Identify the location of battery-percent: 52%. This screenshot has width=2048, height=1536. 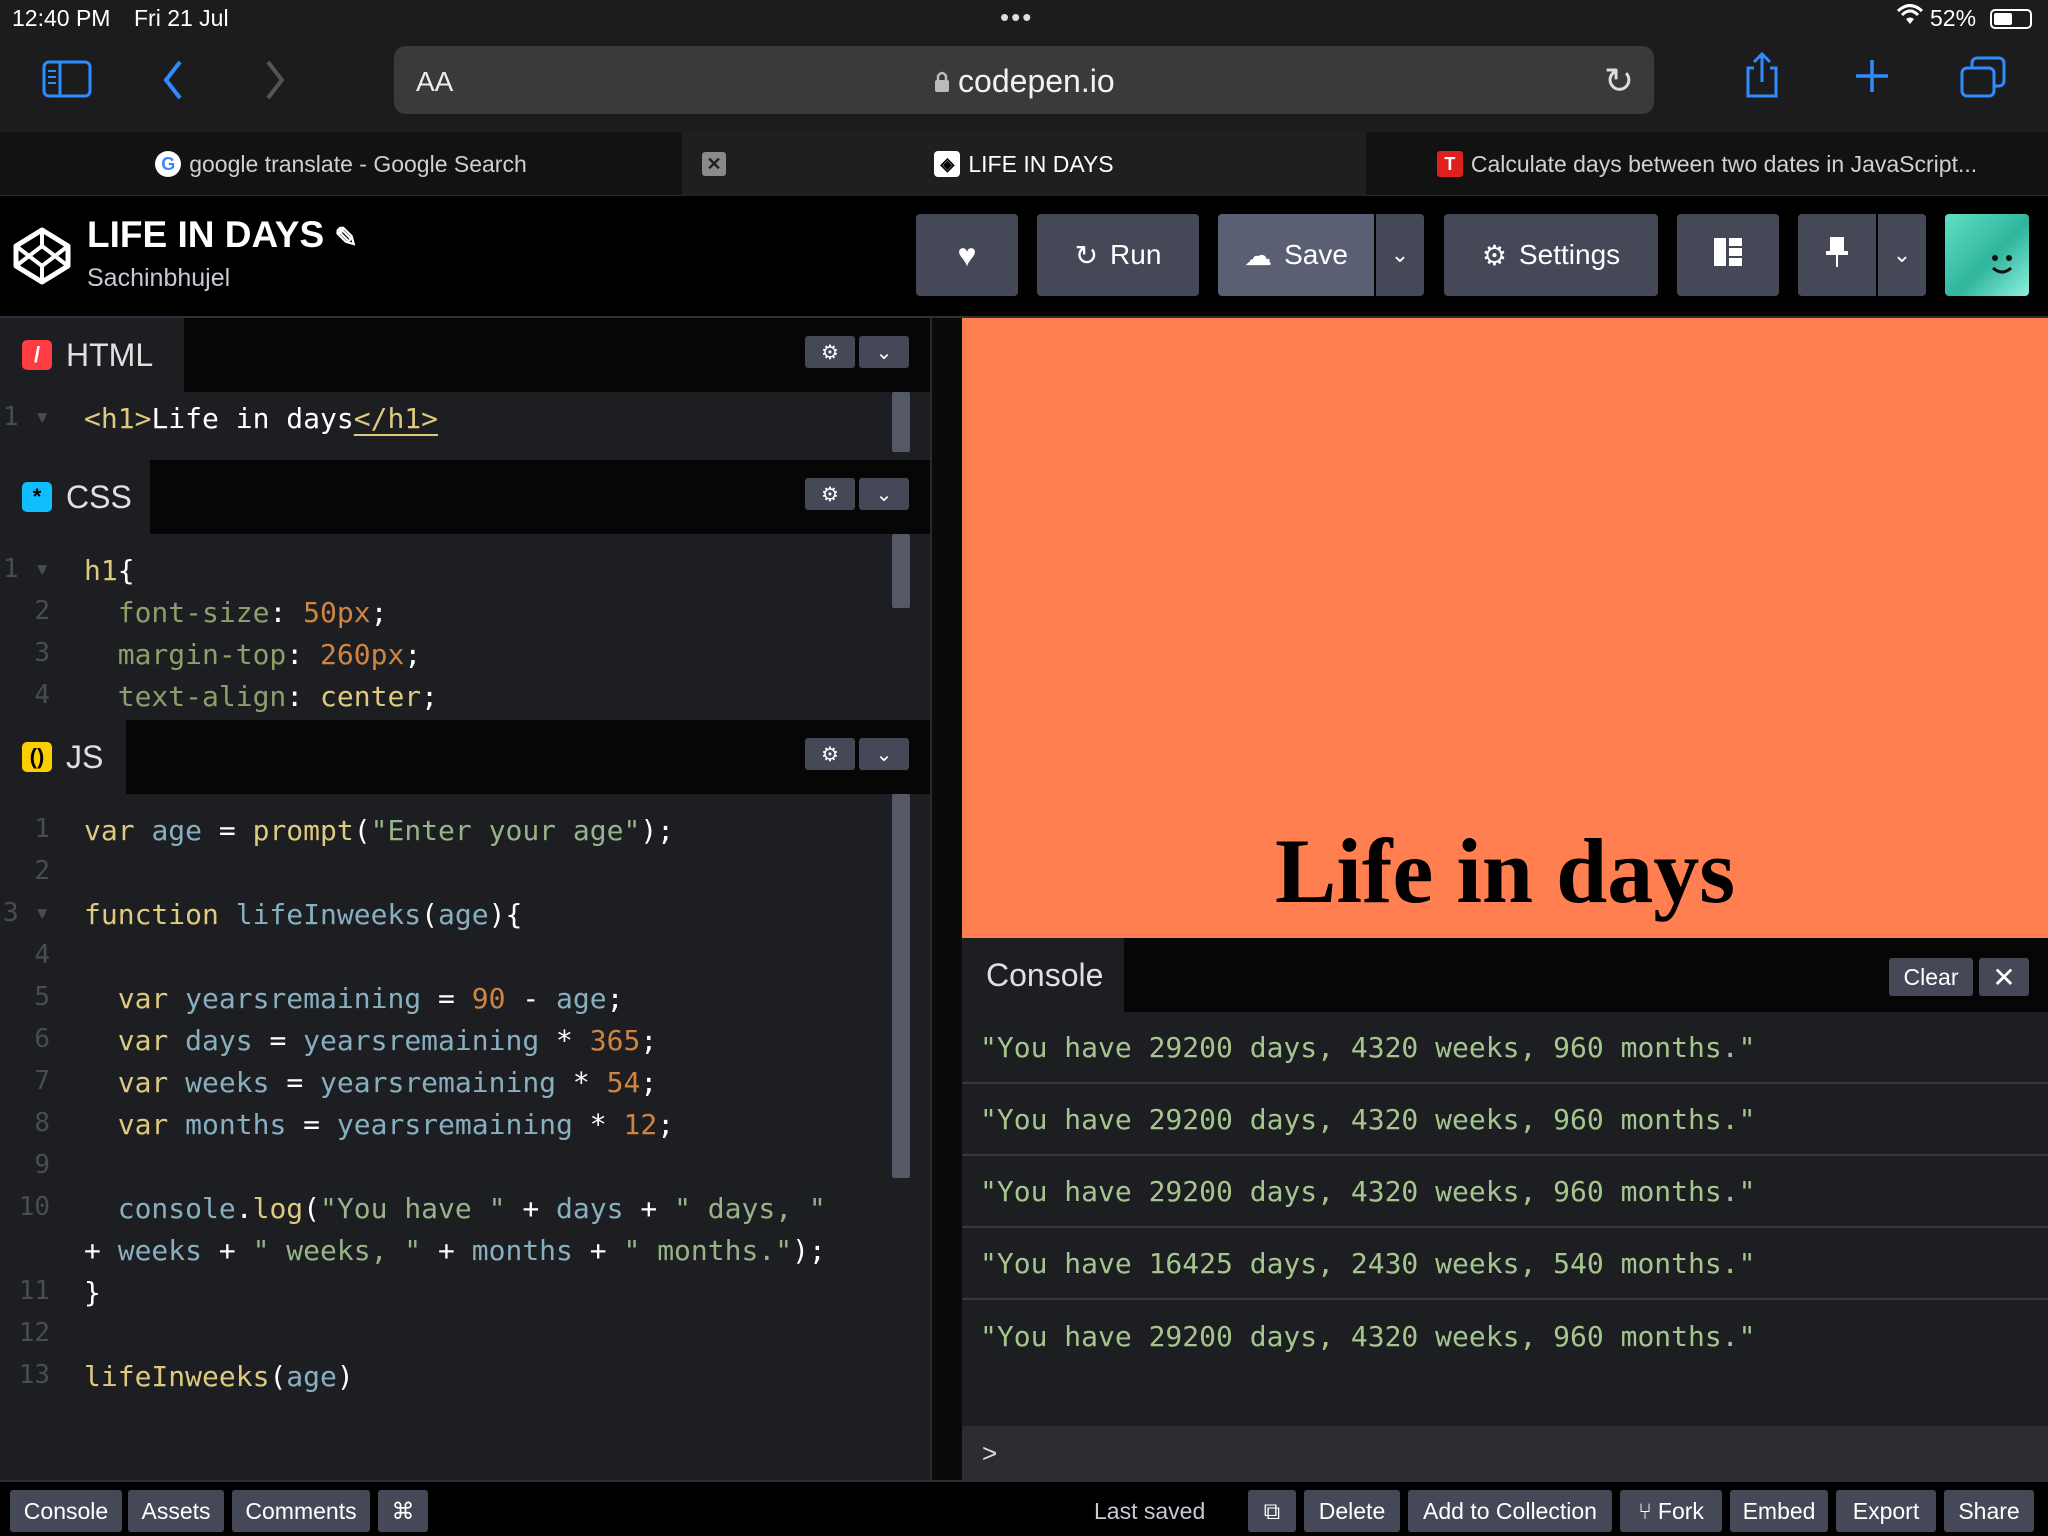
(1953, 18).